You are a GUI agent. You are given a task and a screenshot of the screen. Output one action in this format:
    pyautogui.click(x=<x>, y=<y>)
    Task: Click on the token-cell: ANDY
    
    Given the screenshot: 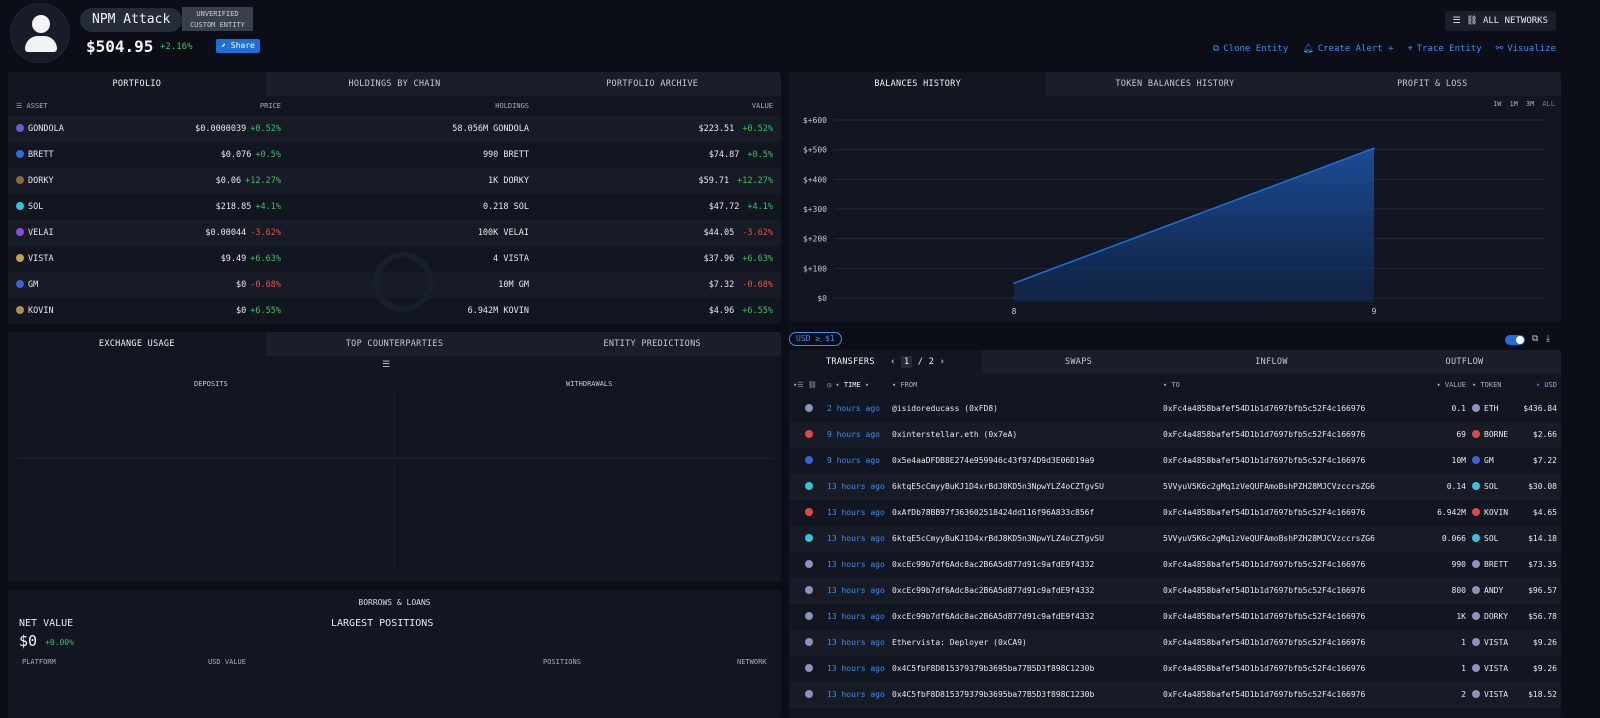 What is the action you would take?
    pyautogui.click(x=1489, y=591)
    